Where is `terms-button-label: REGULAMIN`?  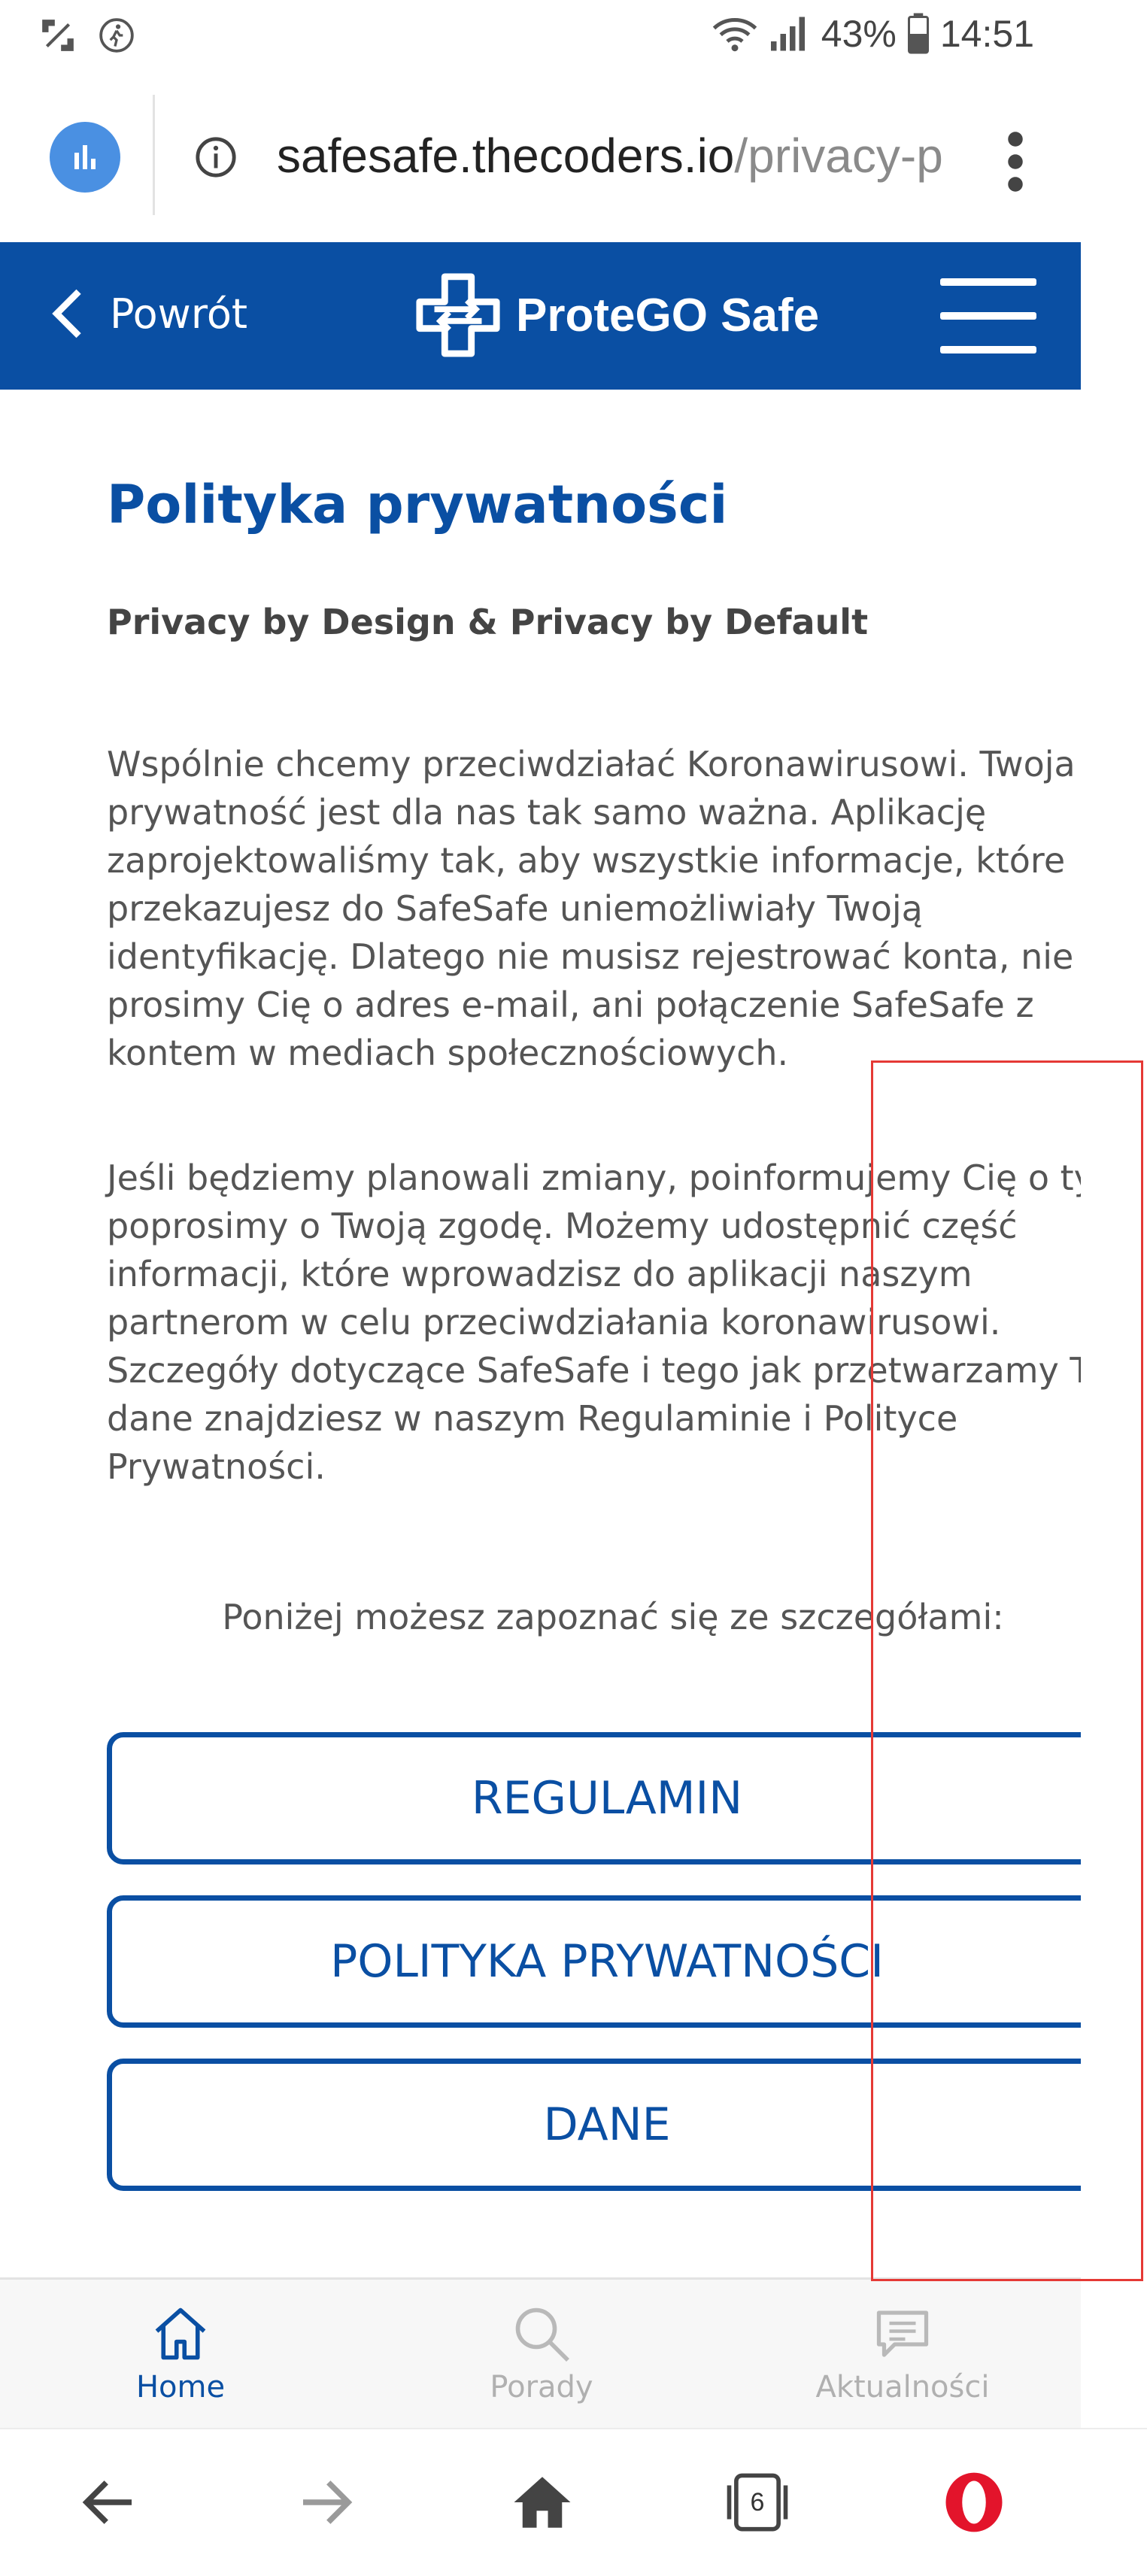
terms-button-label: REGULAMIN is located at coordinates (607, 1798).